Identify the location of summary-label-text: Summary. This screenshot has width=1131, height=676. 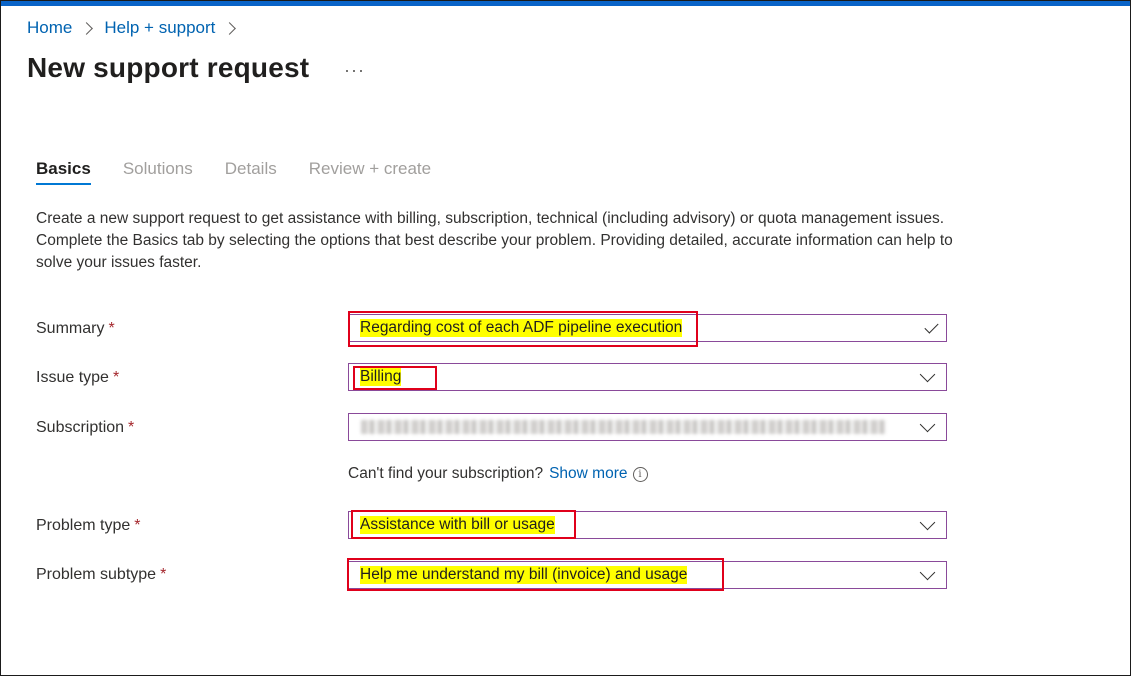
(70, 328).